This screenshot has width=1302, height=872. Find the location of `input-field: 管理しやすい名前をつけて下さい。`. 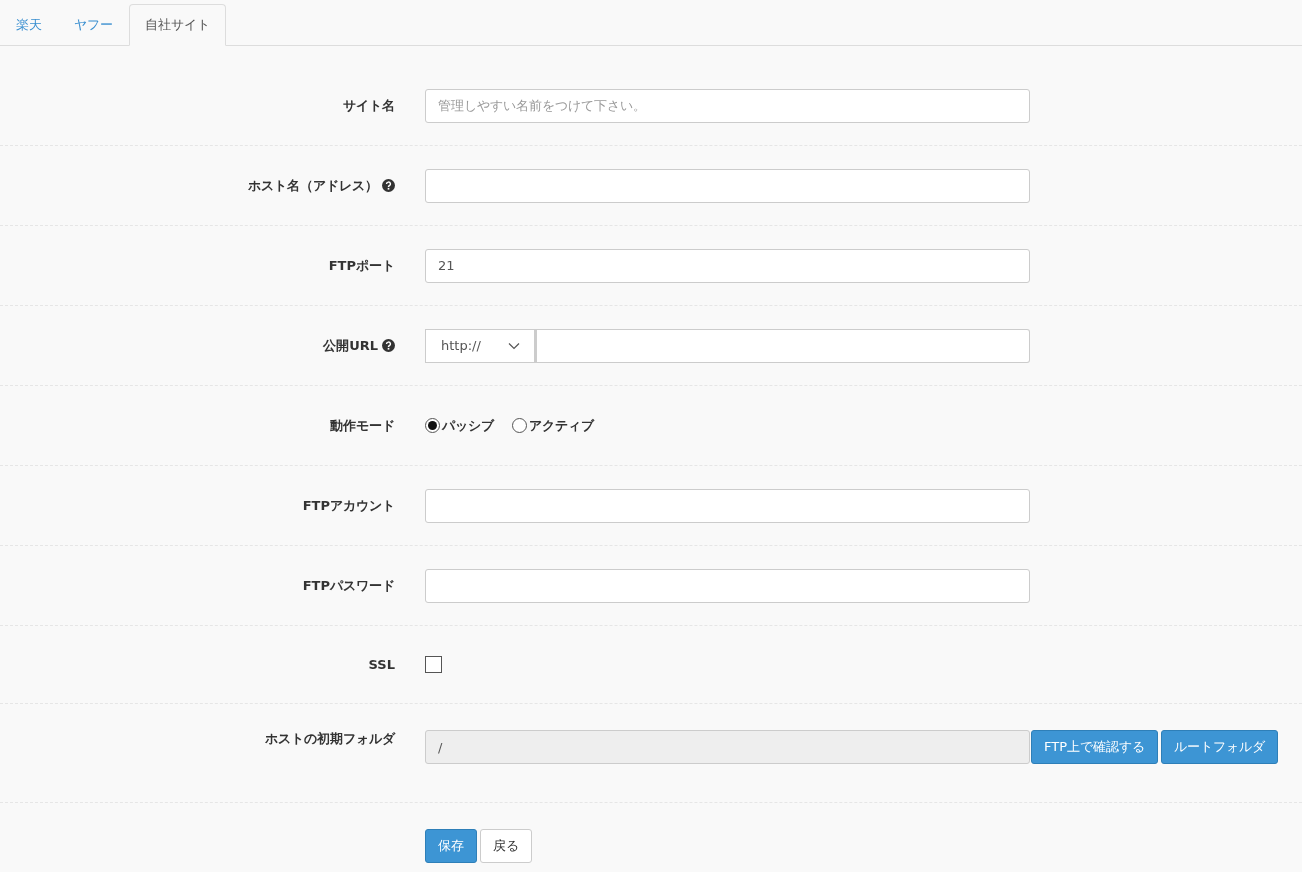

input-field: 管理しやすい名前をつけて下さい。 is located at coordinates (727, 105).